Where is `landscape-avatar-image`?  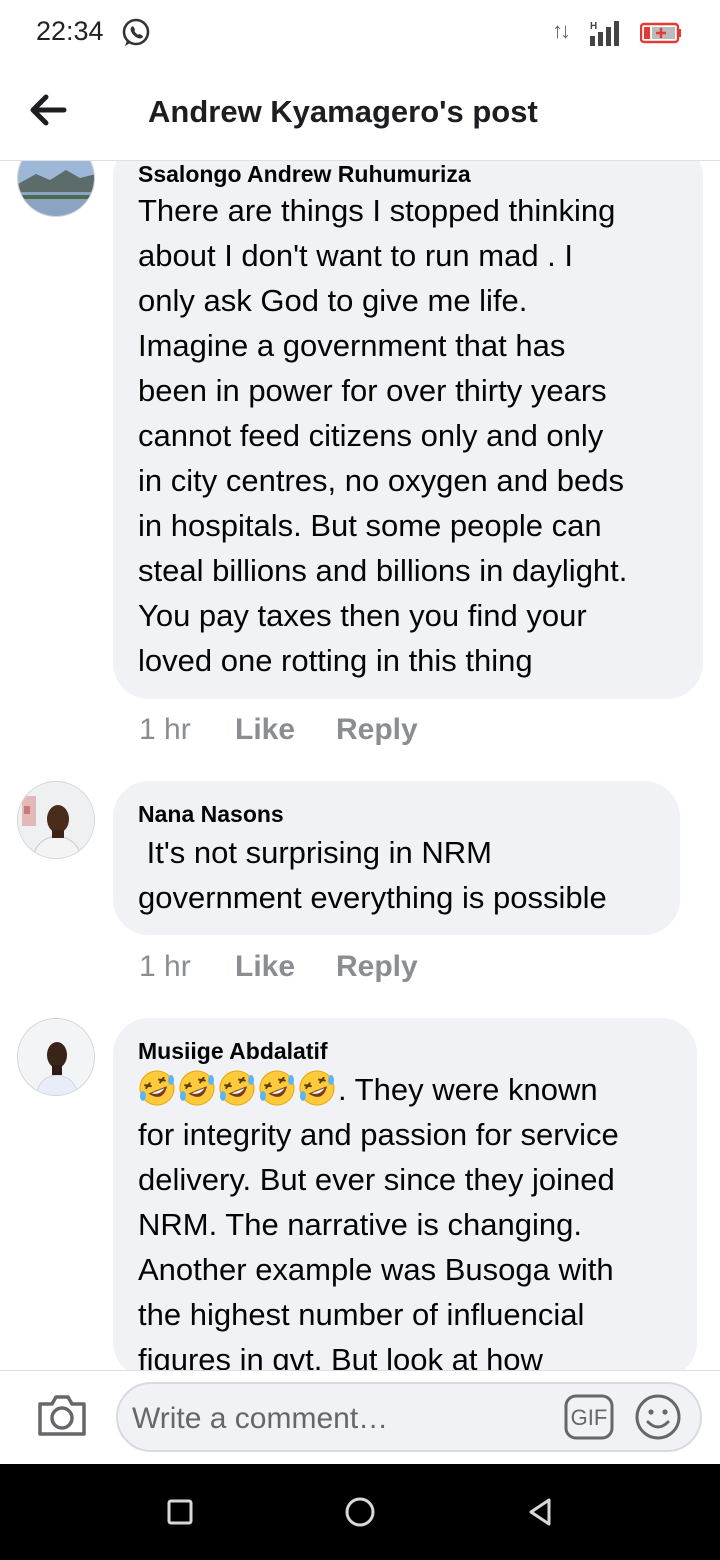
landscape-avatar-image is located at coordinates (56, 188).